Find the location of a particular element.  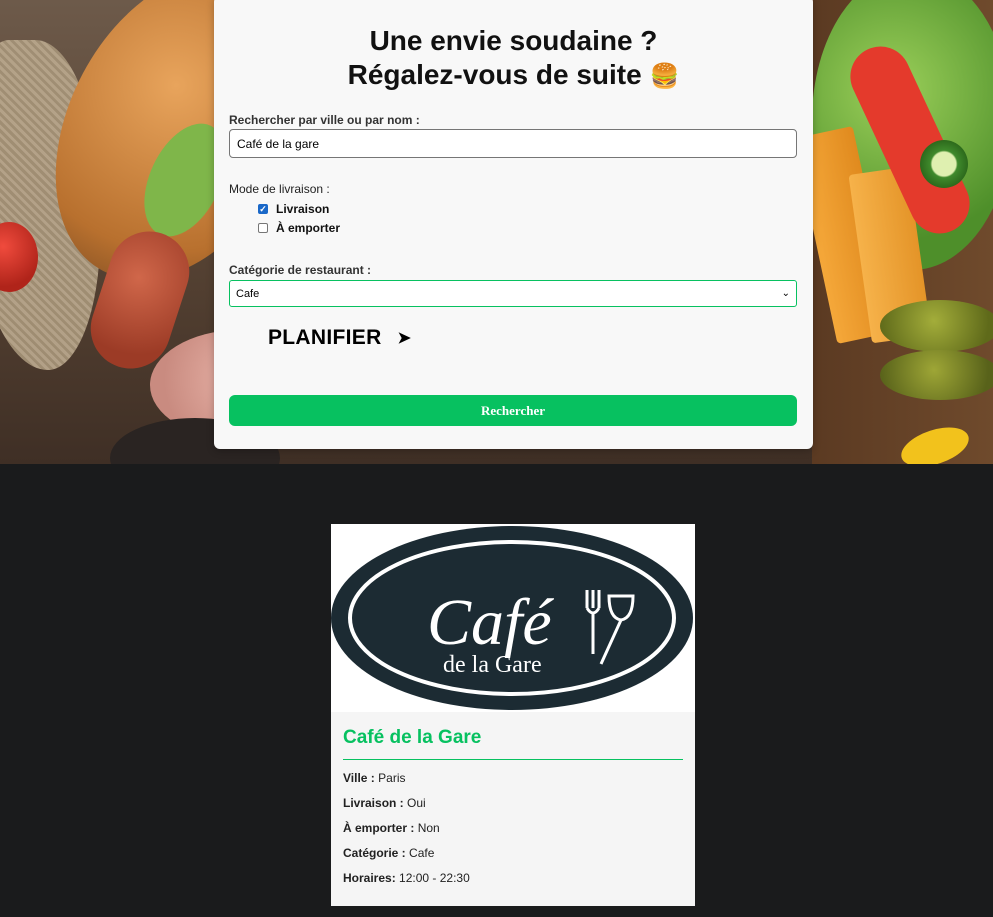

category-field-label: Catégorie : is located at coordinates (374, 853).